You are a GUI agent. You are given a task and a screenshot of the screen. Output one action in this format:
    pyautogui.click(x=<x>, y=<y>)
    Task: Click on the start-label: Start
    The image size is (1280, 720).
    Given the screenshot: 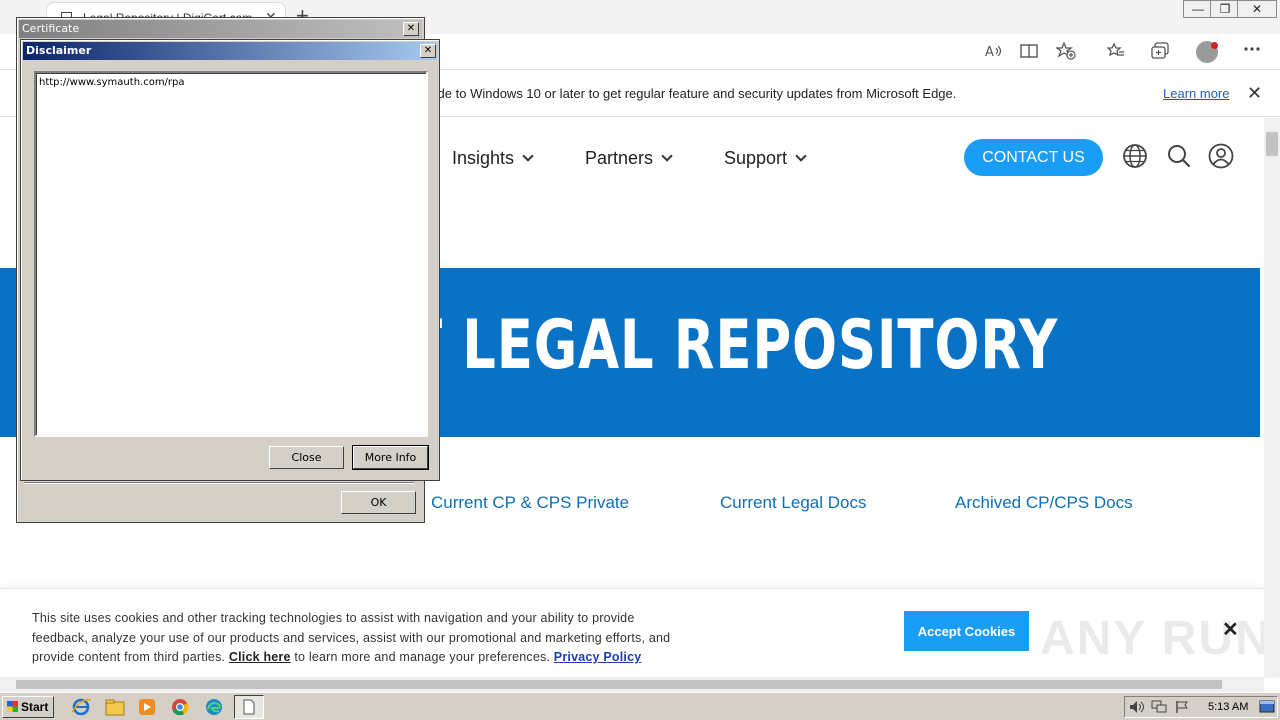 What is the action you would take?
    pyautogui.click(x=35, y=707)
    